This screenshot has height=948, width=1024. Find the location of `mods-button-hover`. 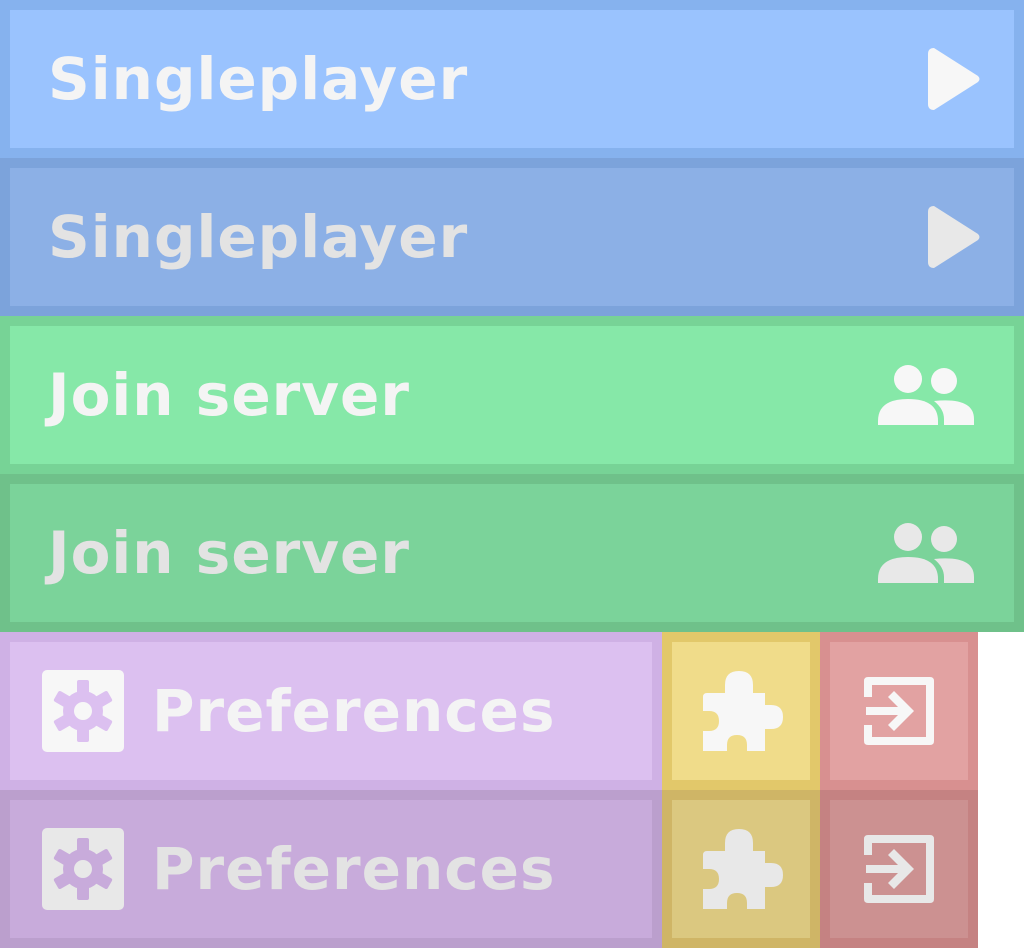

mods-button-hover is located at coordinates (741, 869).